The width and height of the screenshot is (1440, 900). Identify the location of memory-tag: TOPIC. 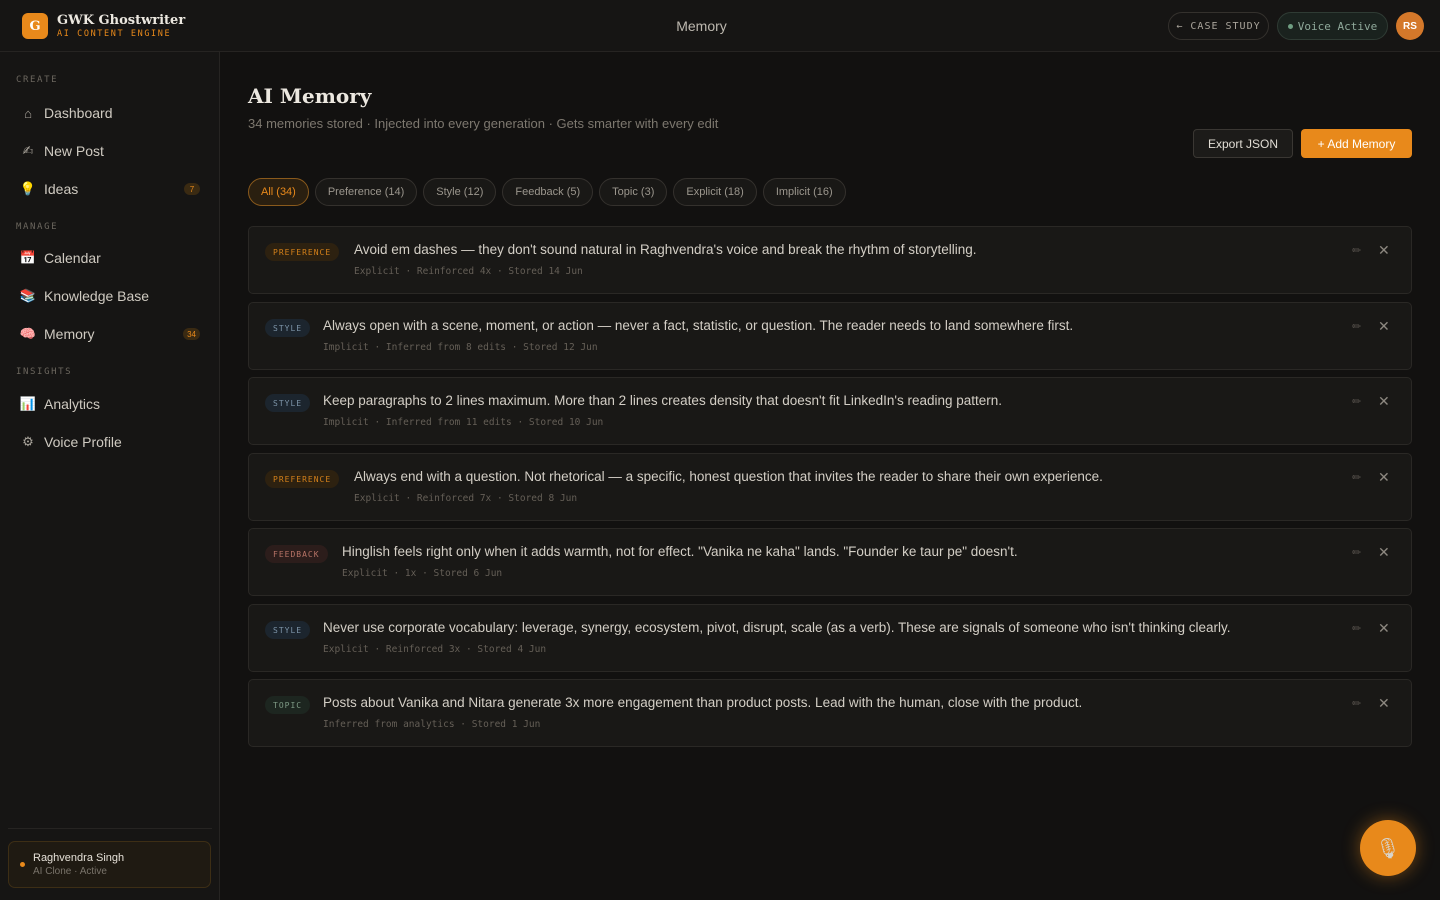
(288, 705).